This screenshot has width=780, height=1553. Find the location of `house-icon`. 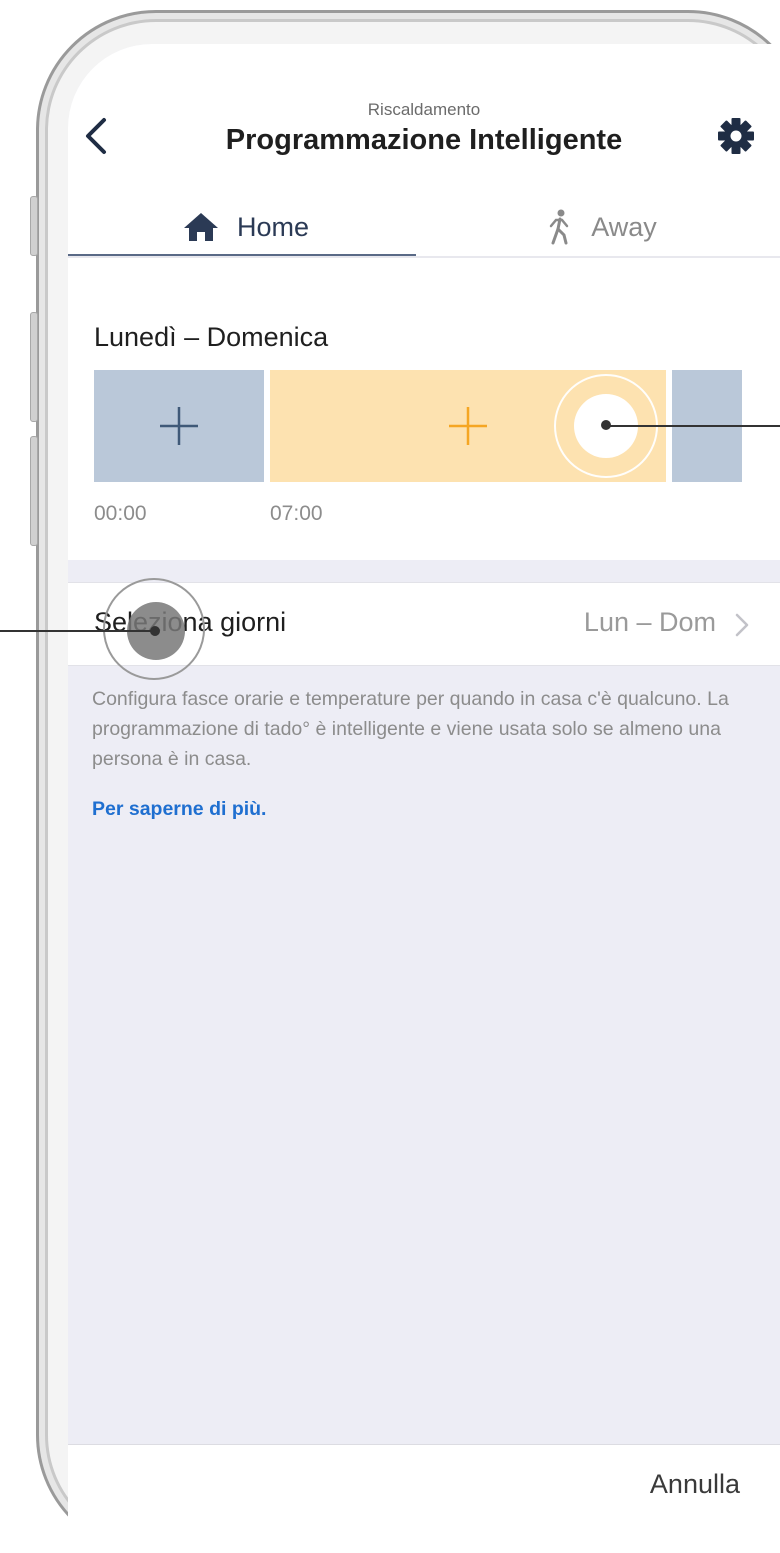

house-icon is located at coordinates (201, 227).